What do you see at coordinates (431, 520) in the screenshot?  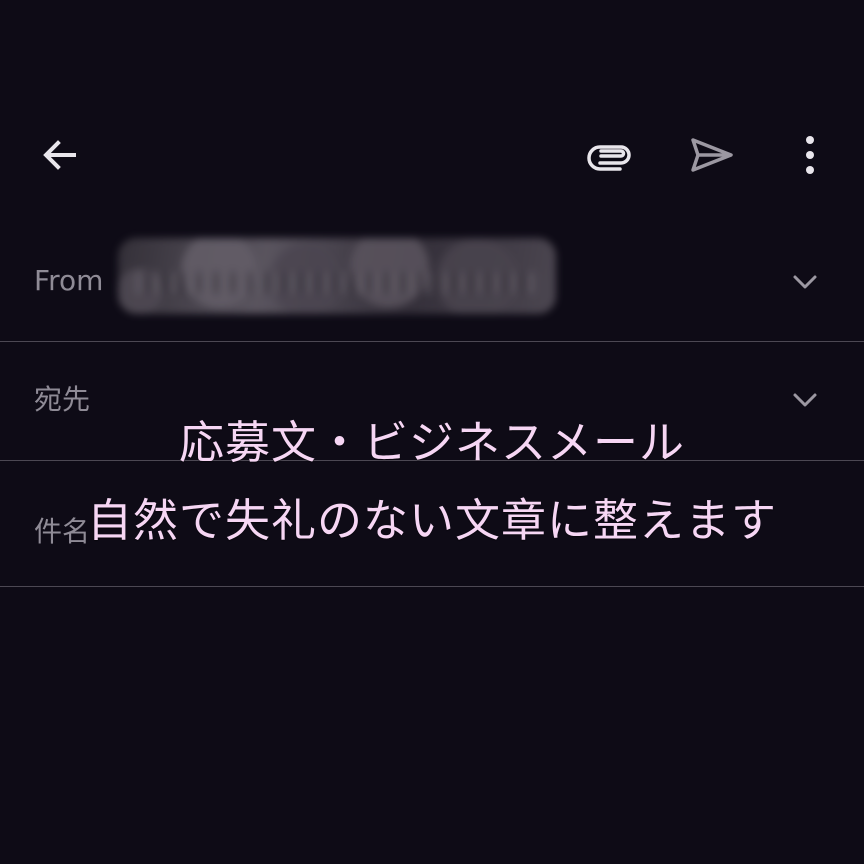 I see `overlay-caption-line-2: 自然で失礼のない文章に整えます` at bounding box center [431, 520].